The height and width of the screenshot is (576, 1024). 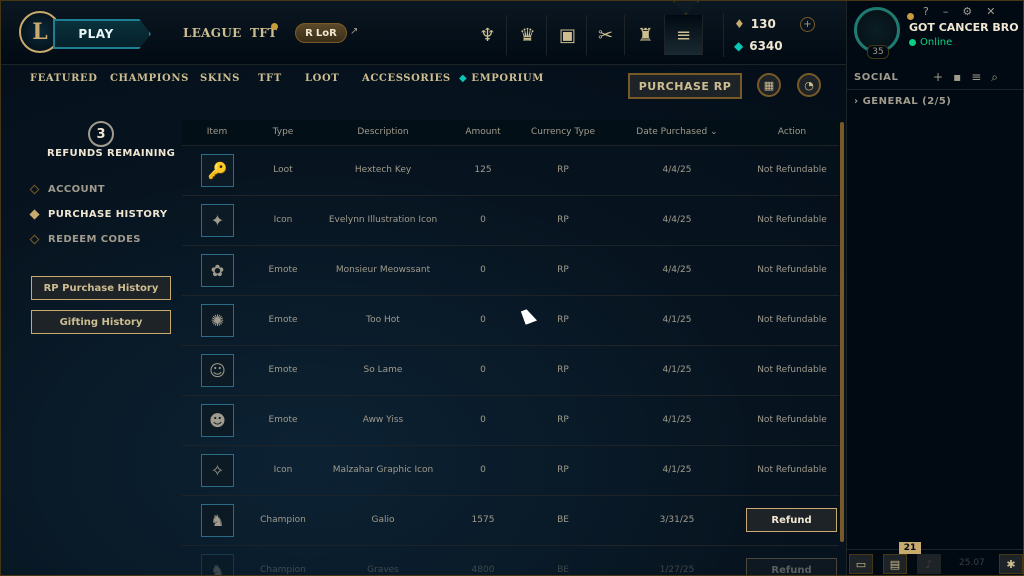 What do you see at coordinates (646, 35) in the screenshot?
I see `loot-icon: ♜` at bounding box center [646, 35].